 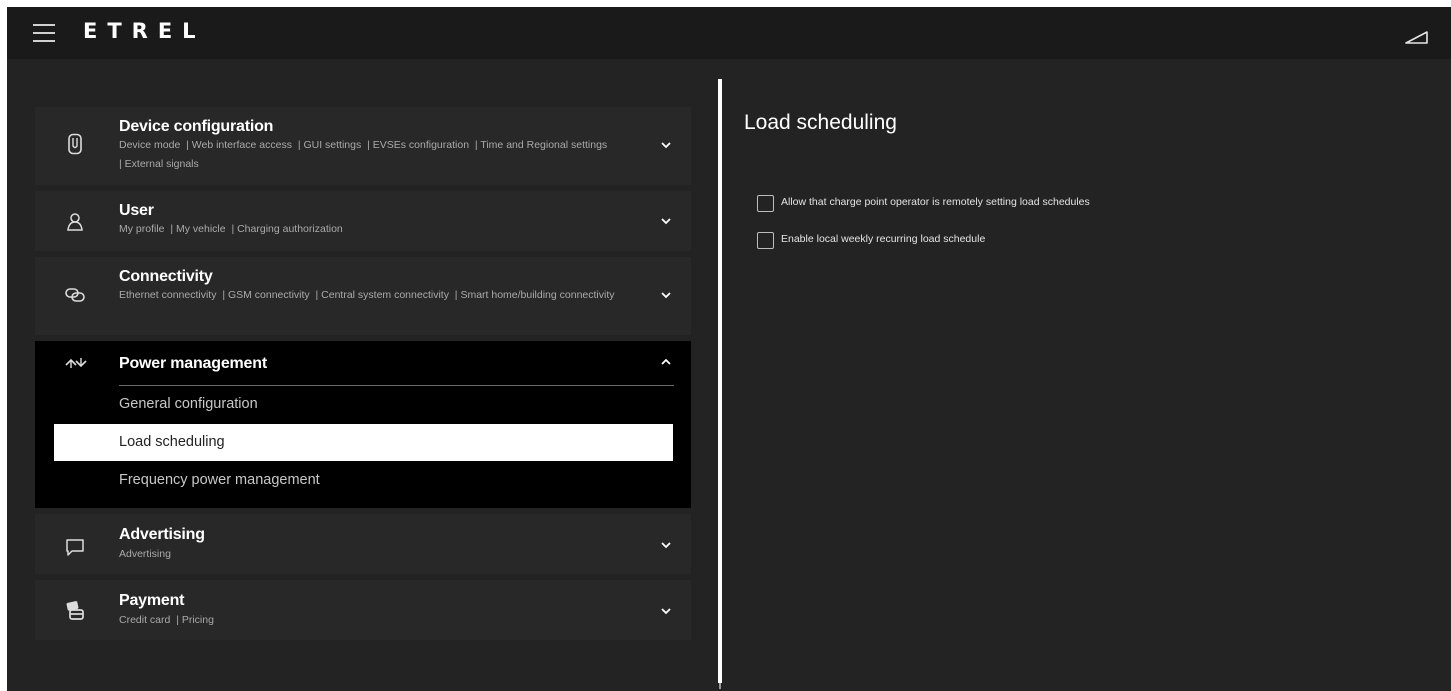 What do you see at coordinates (666, 362) in the screenshot?
I see `chevron-up-icon` at bounding box center [666, 362].